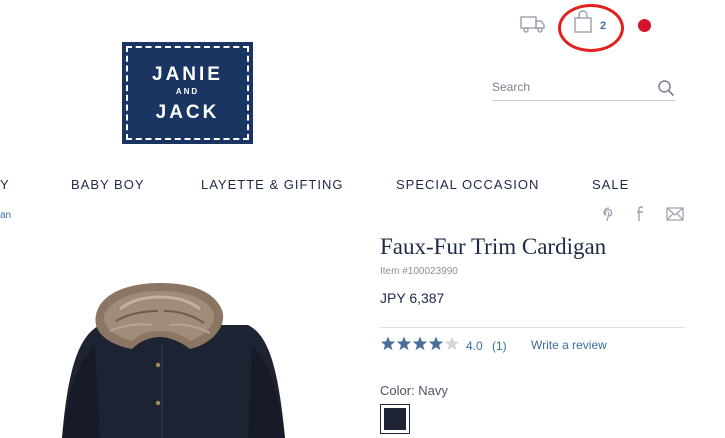 Image resolution: width=725 pixels, height=438 pixels. Describe the element at coordinates (474, 346) in the screenshot. I see `rating-value: 4.0` at that location.